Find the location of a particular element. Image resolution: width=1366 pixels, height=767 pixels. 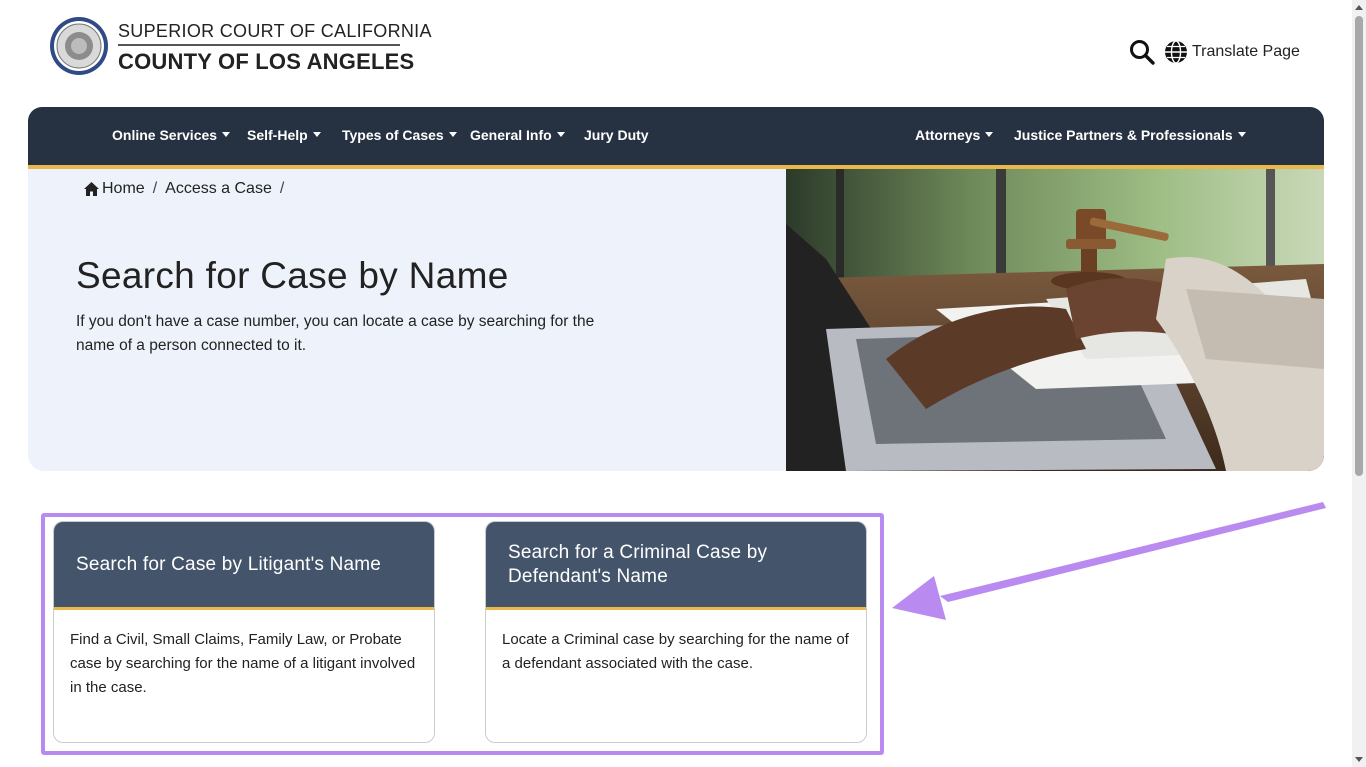

title-divider is located at coordinates (259, 45).